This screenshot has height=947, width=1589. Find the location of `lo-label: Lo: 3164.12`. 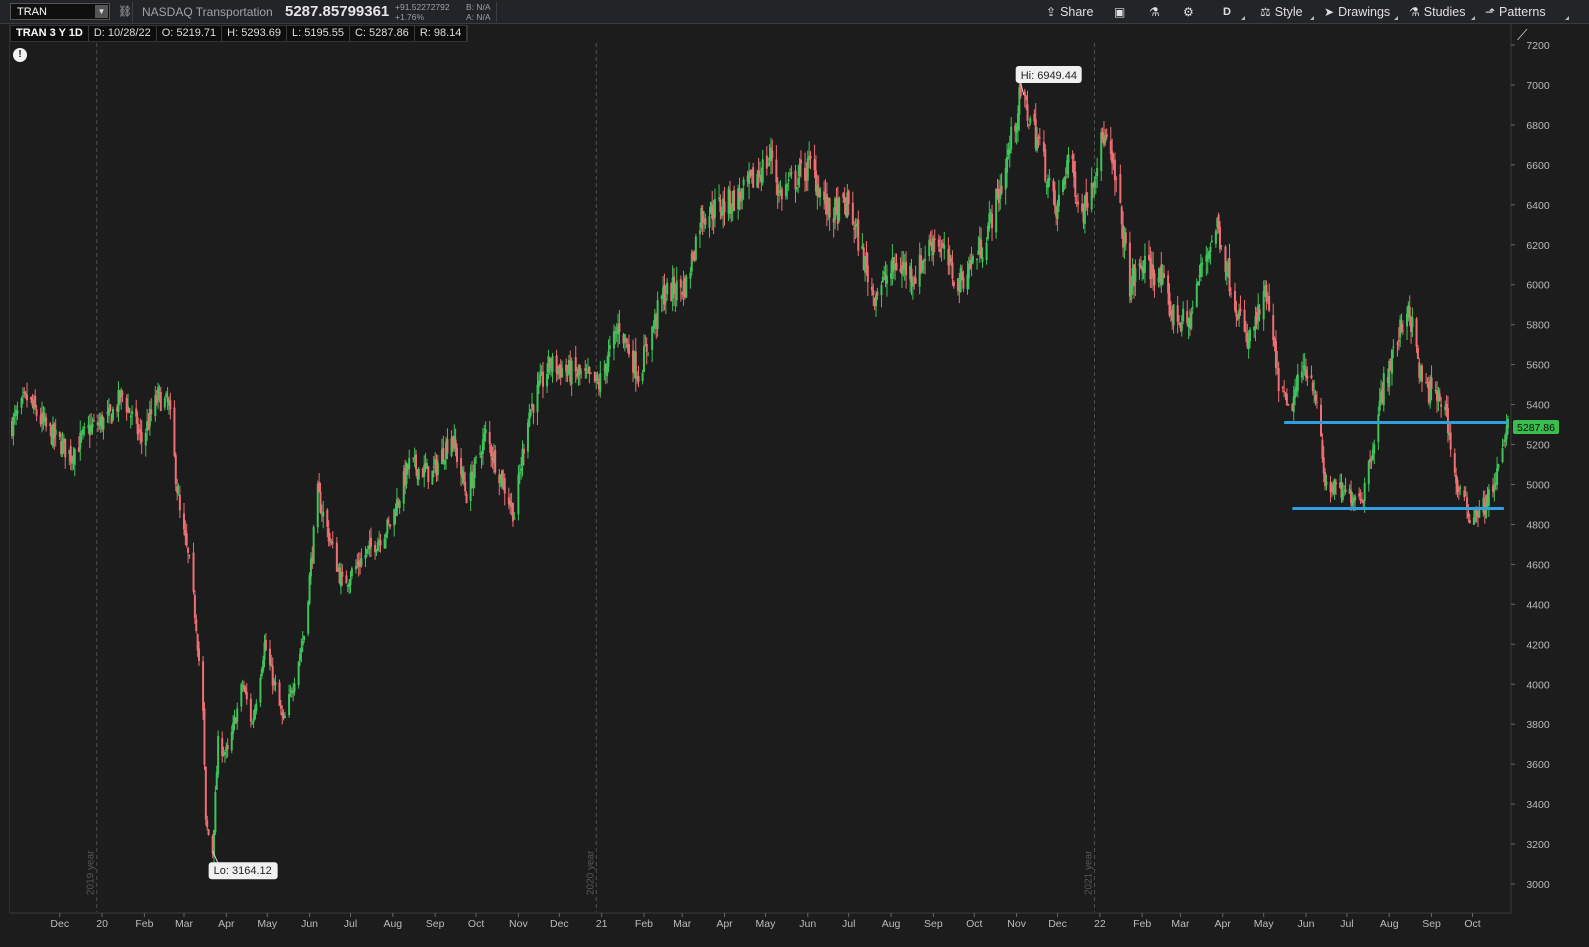

lo-label: Lo: 3164.12 is located at coordinates (243, 871).